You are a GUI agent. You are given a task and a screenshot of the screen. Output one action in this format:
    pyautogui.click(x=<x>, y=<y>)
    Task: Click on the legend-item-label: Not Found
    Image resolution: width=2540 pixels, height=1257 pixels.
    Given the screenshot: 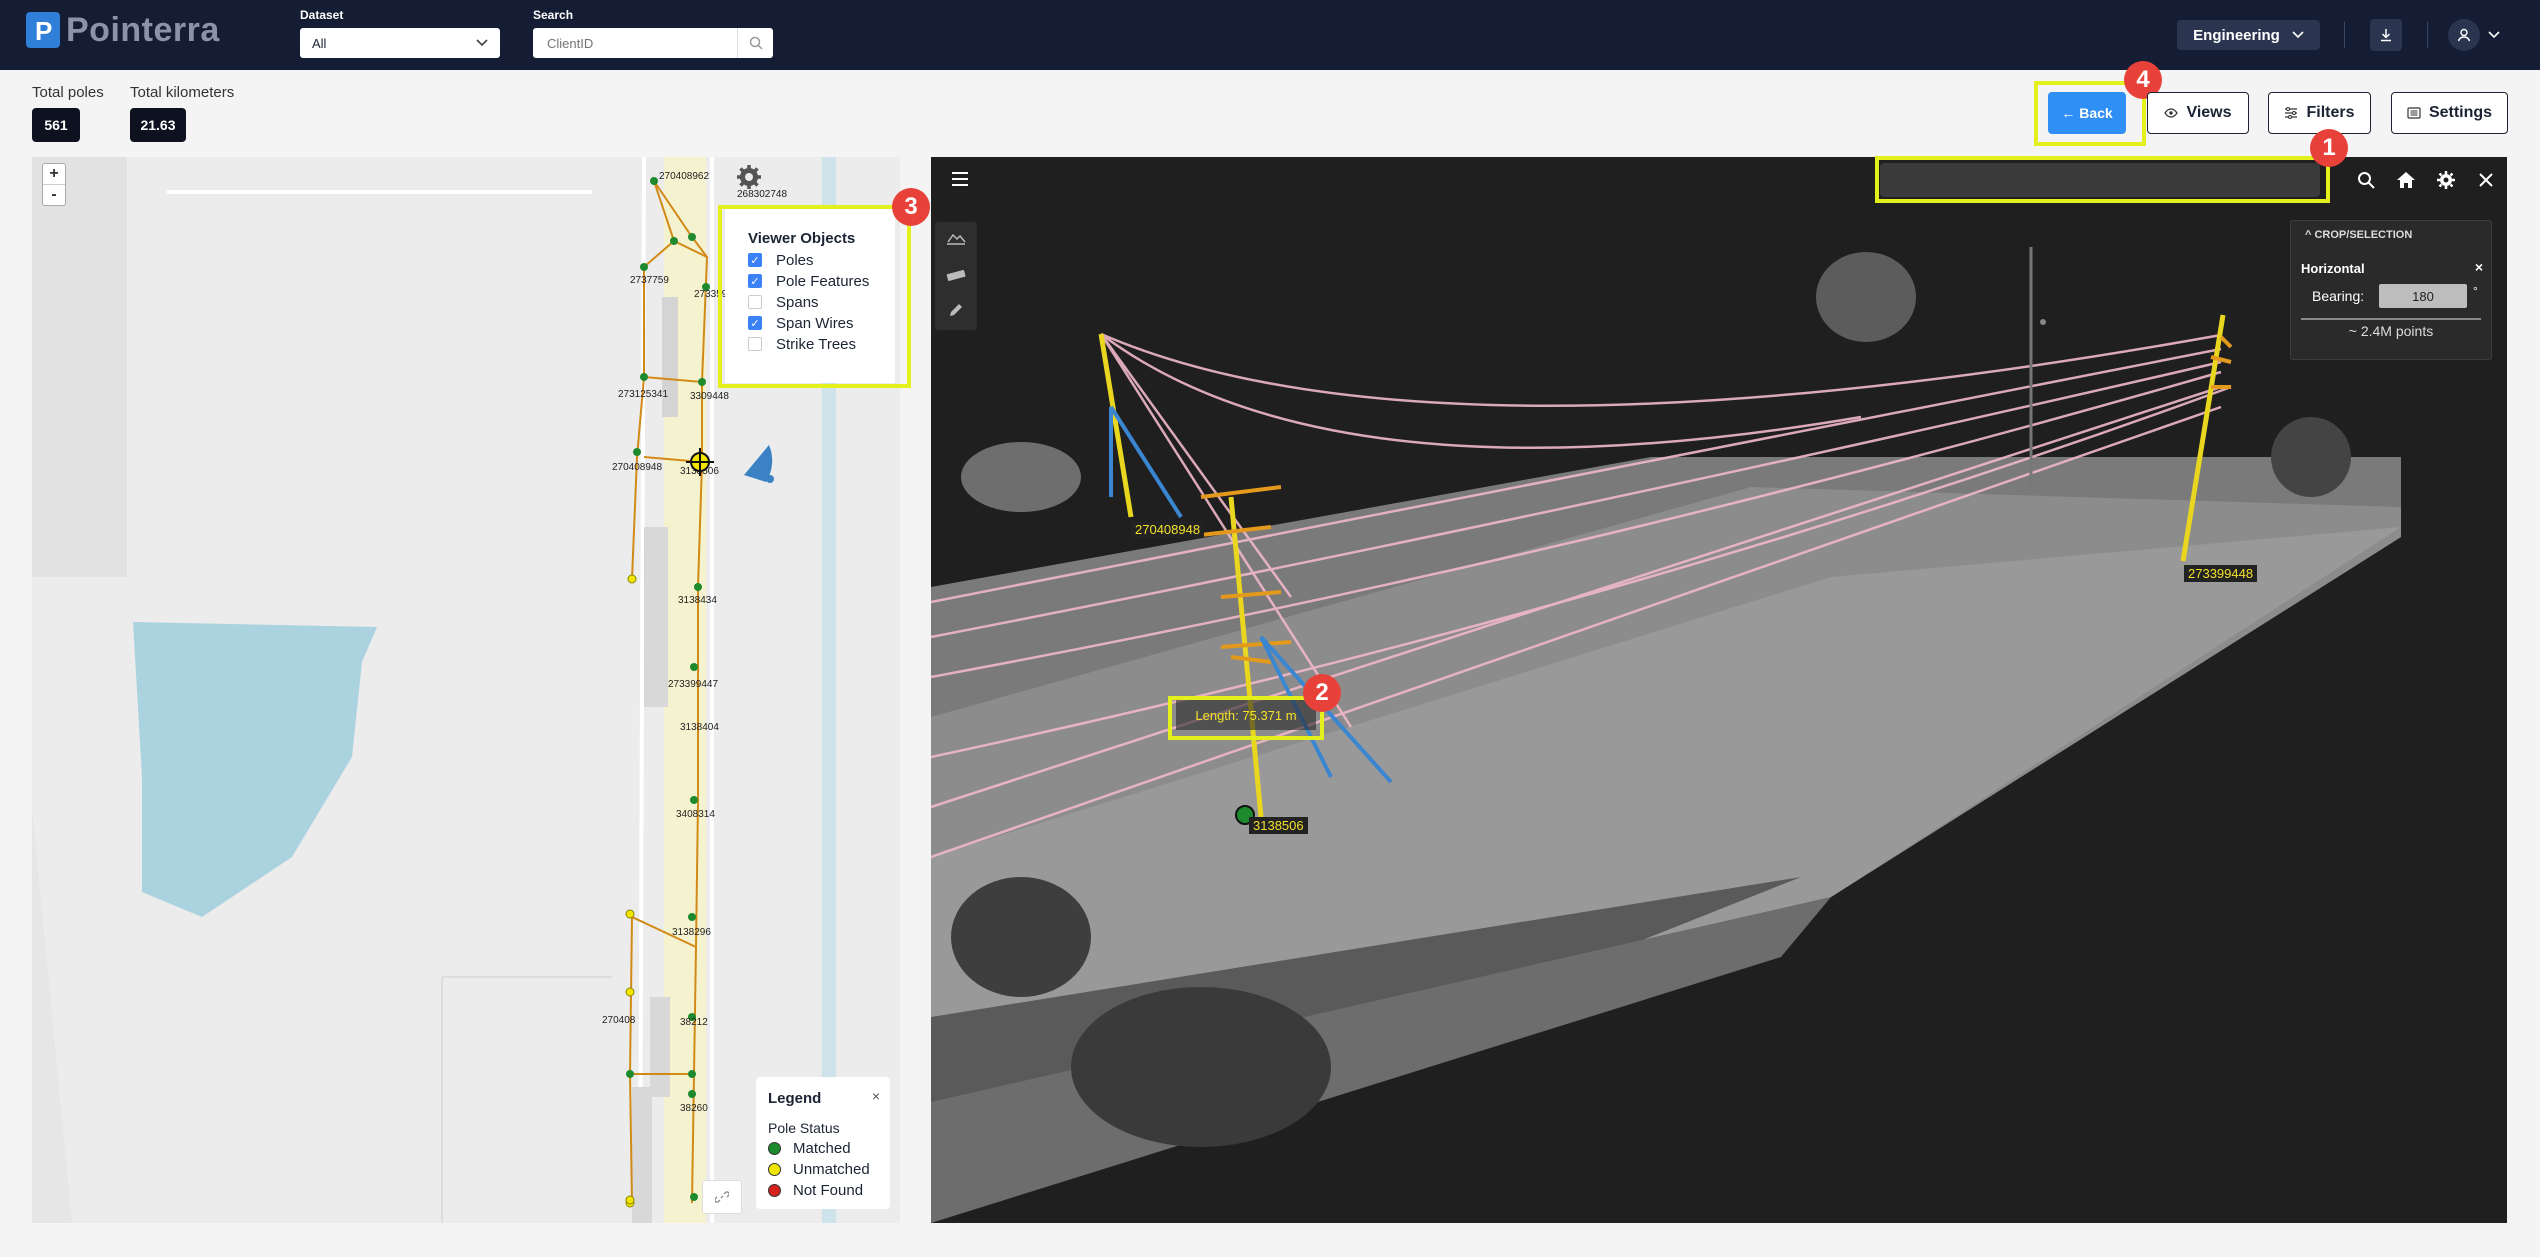 What is the action you would take?
    pyautogui.click(x=828, y=1190)
    